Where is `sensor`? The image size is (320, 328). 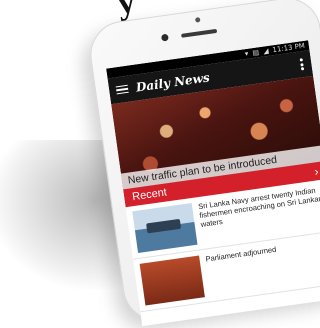 sensor is located at coordinates (197, 20).